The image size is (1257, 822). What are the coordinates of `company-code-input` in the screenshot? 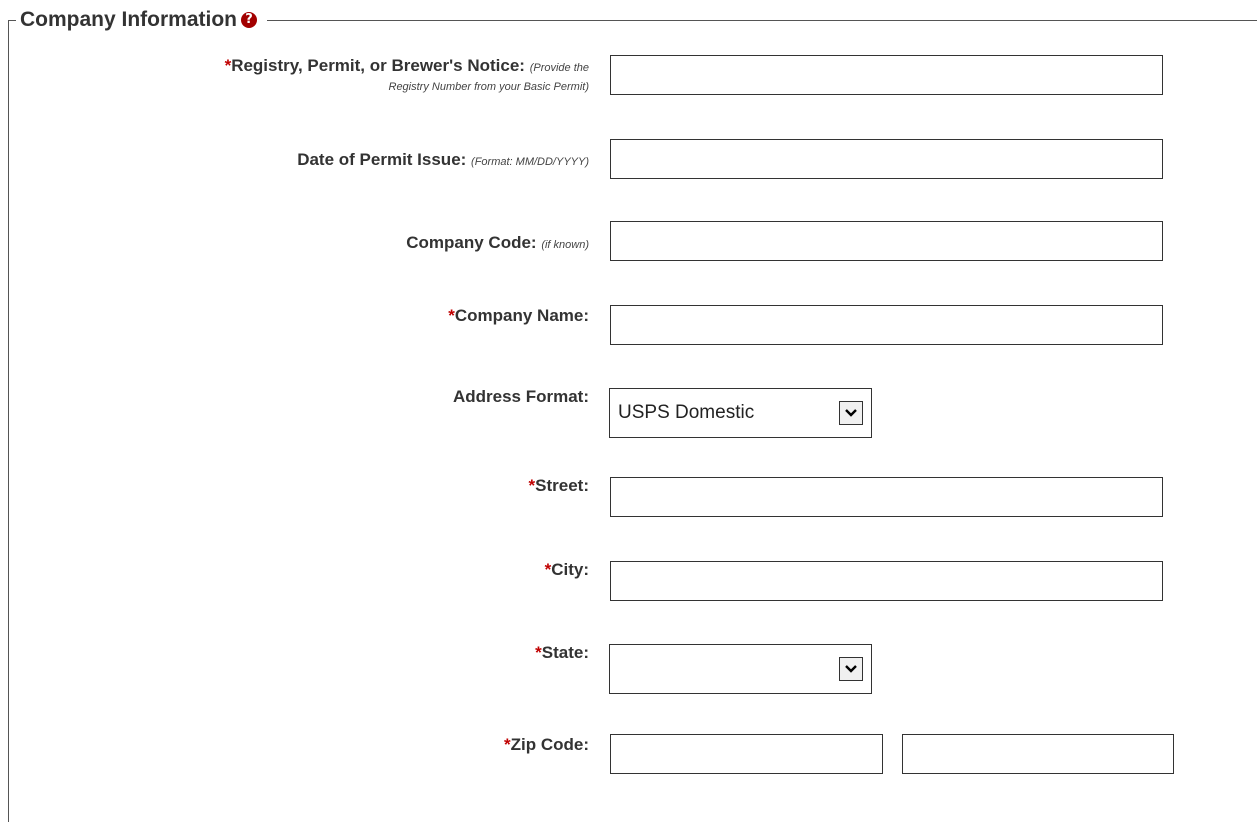 It's located at (886, 241).